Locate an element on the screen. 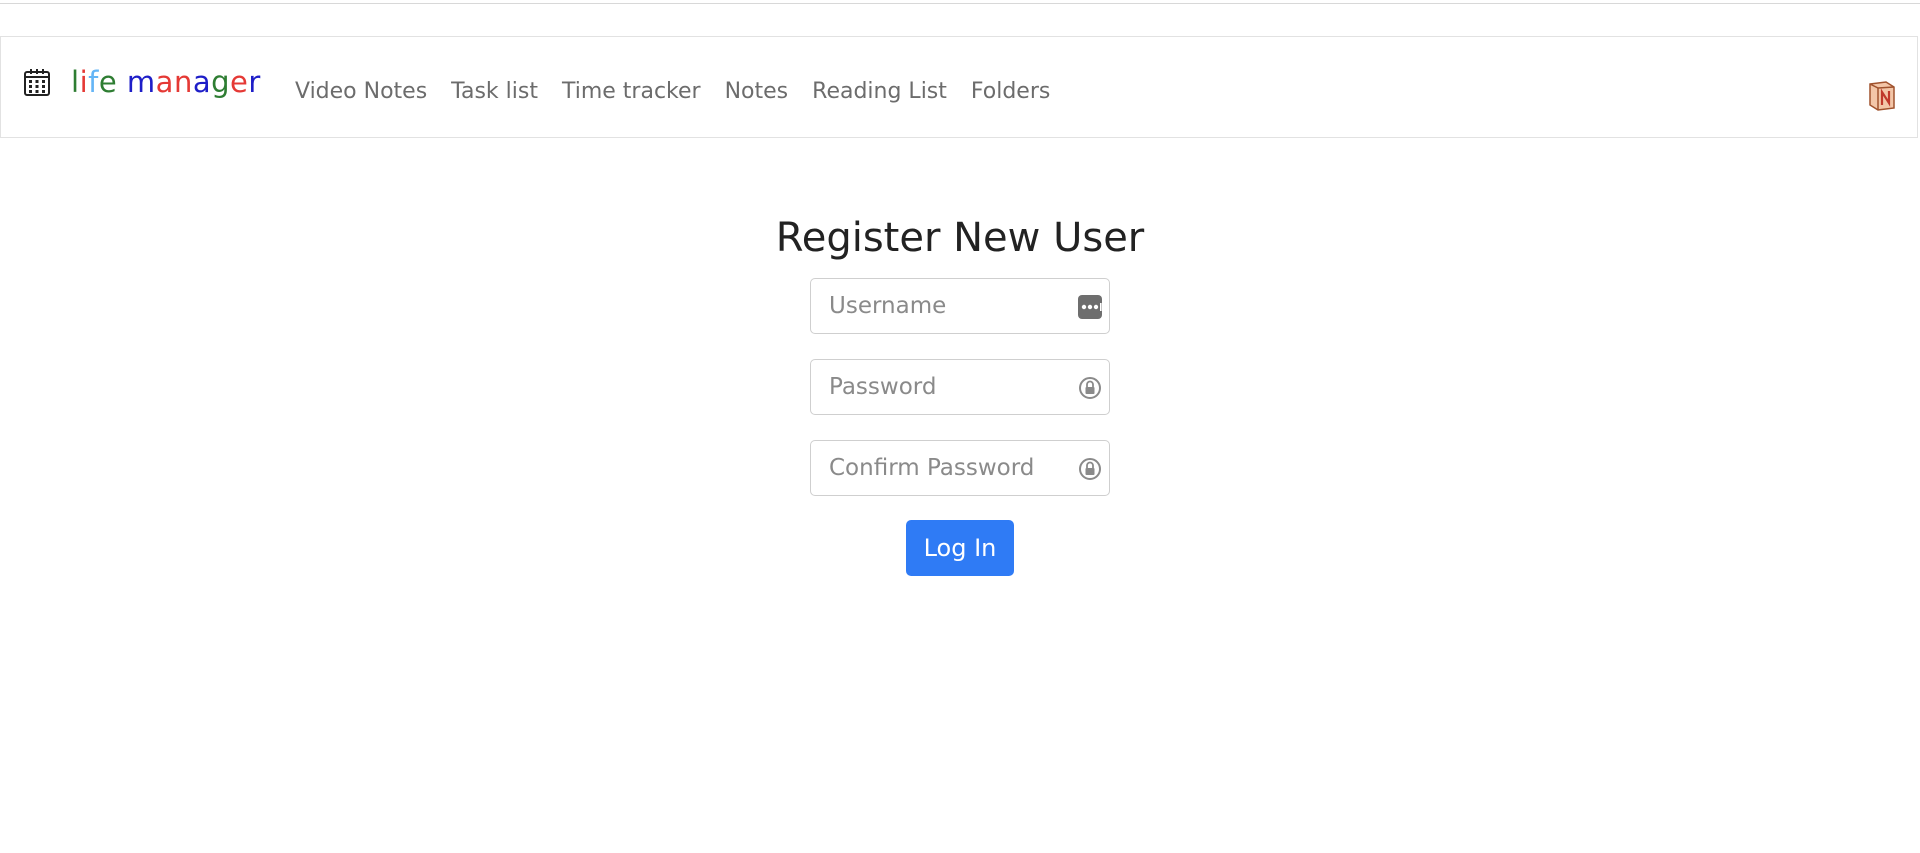 Image resolution: width=1920 pixels, height=853 pixels. nav-time-tracker: Time tracker is located at coordinates (631, 92).